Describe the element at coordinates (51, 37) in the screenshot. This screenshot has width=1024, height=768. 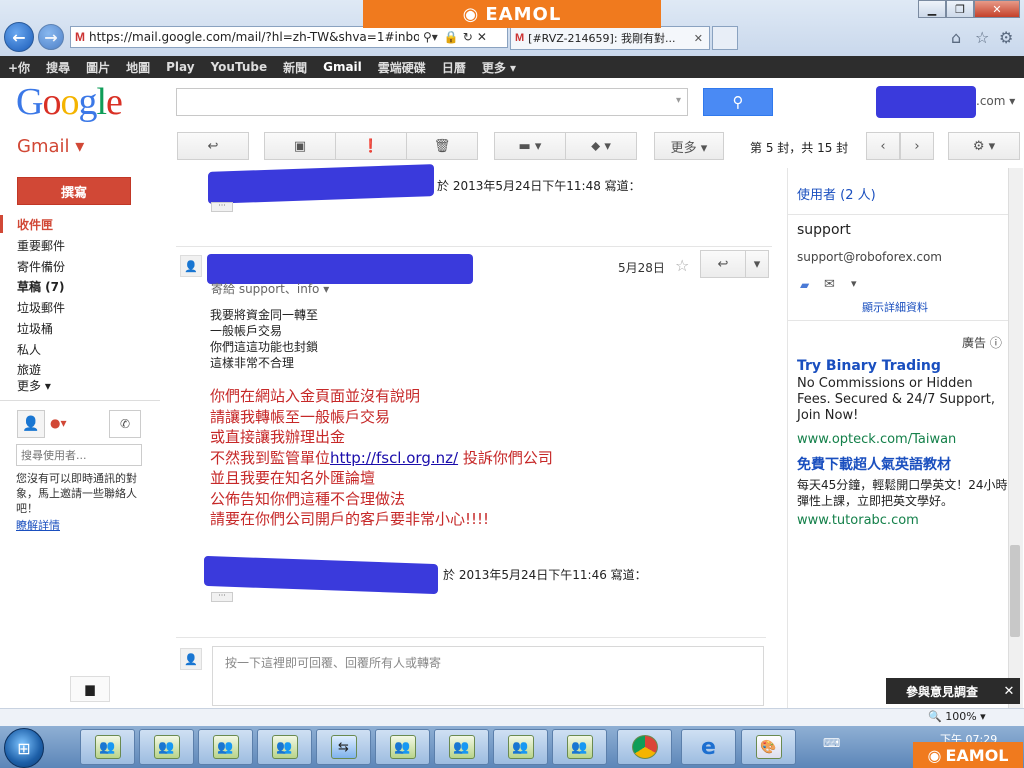
I see `forward-button: →` at that location.